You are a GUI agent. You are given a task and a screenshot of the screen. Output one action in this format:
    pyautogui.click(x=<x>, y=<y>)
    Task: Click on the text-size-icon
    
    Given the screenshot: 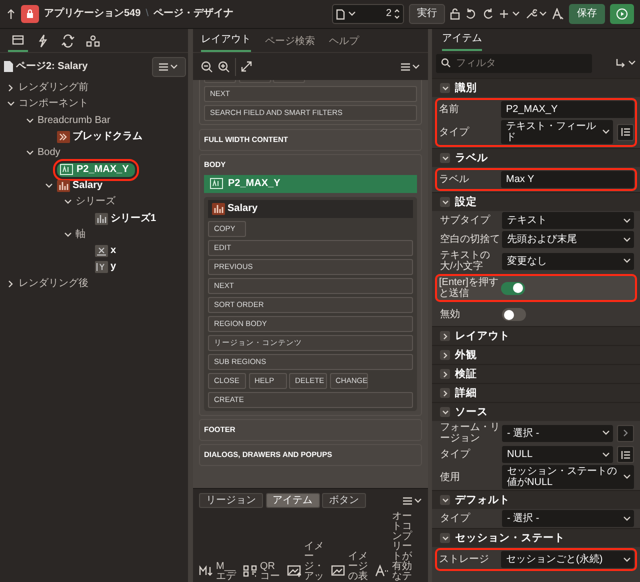 What is the action you would take?
    pyautogui.click(x=382, y=571)
    